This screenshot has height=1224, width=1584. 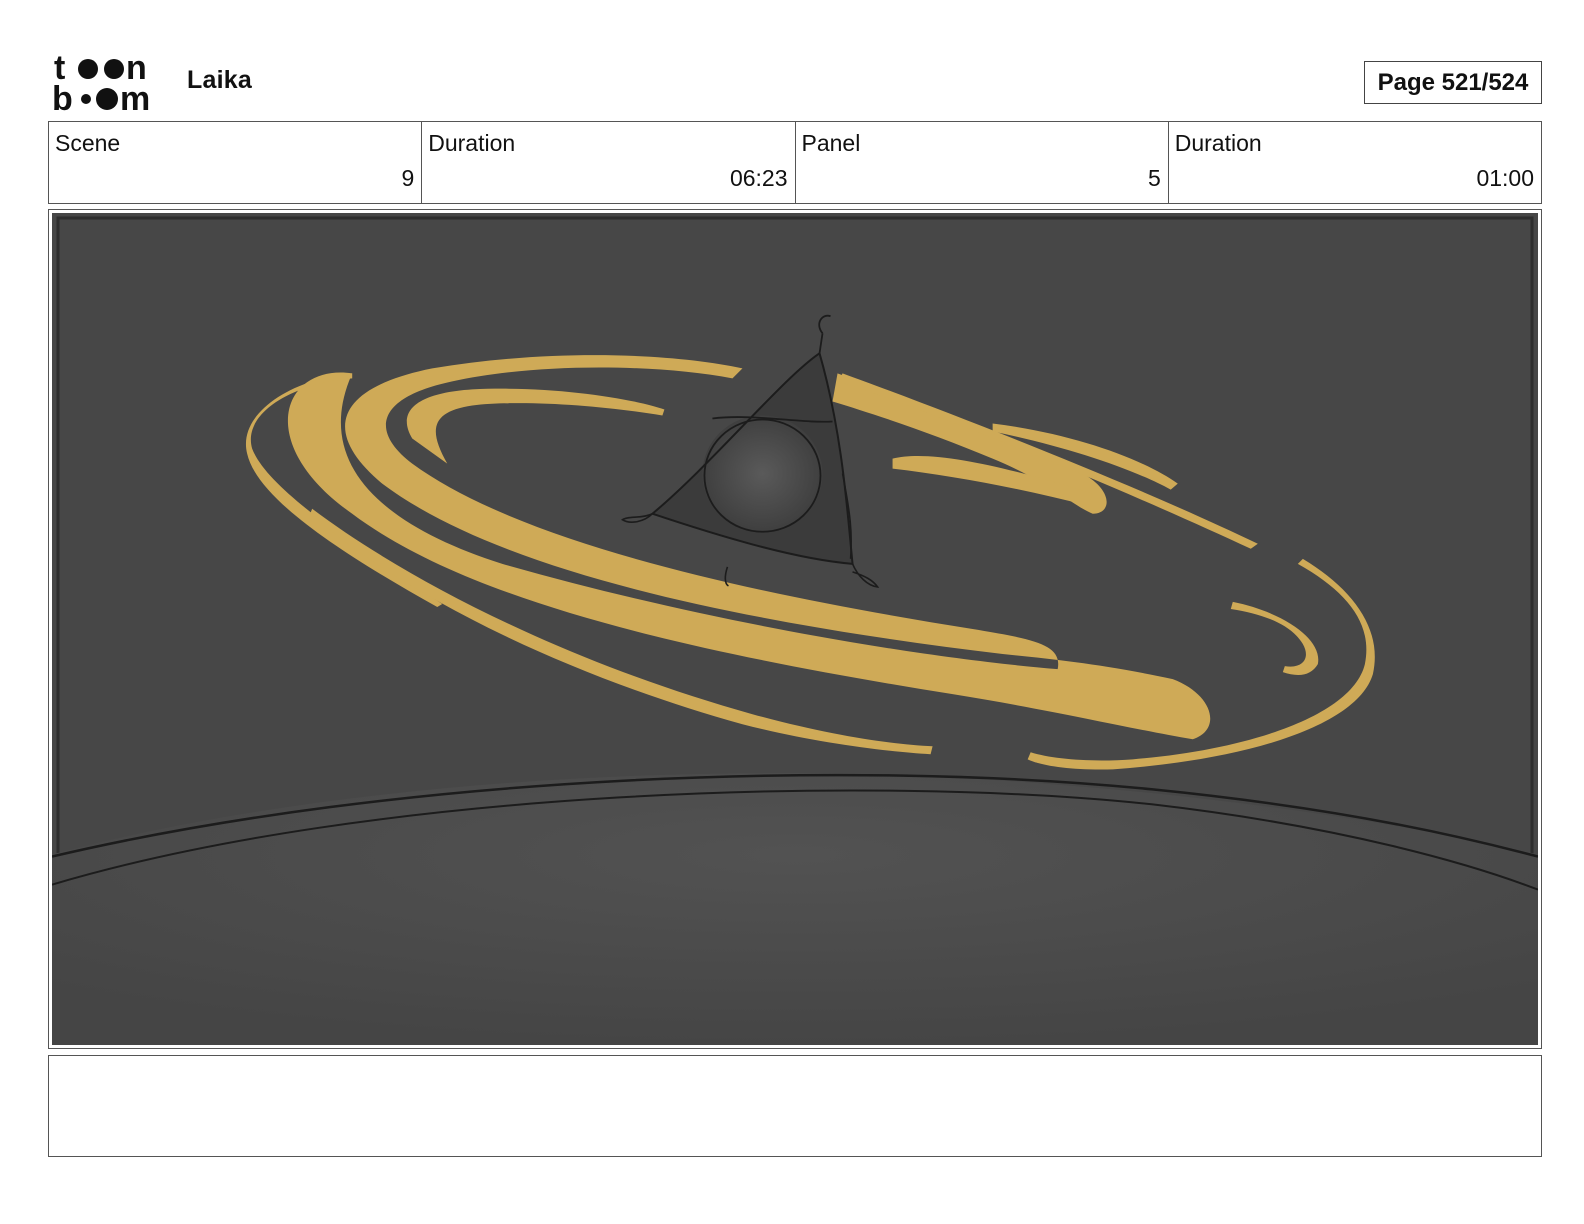 I want to click on scene-duration-value: 06:23, so click(x=758, y=178).